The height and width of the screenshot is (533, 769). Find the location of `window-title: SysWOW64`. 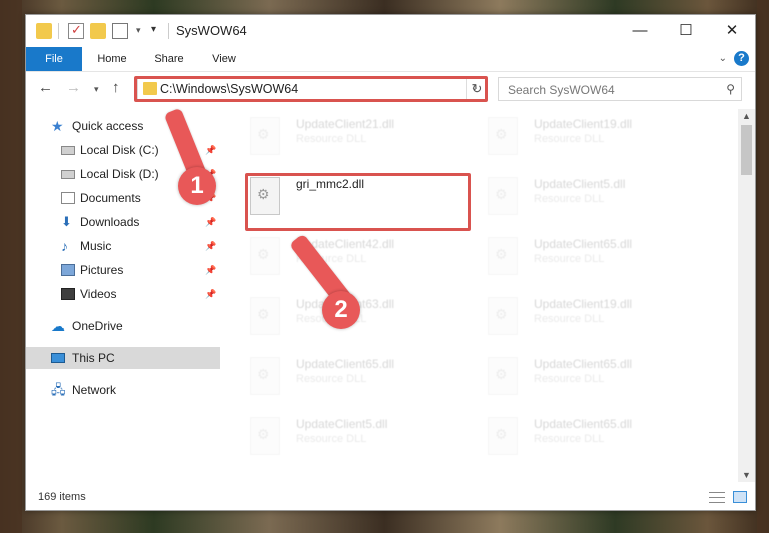

window-title: SysWOW64 is located at coordinates (211, 30).